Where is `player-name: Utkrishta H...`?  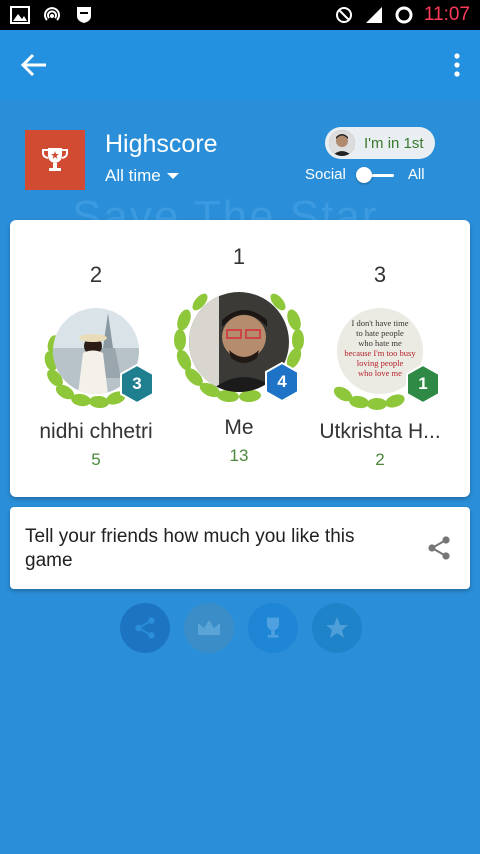 player-name: Utkrishta H... is located at coordinates (380, 431).